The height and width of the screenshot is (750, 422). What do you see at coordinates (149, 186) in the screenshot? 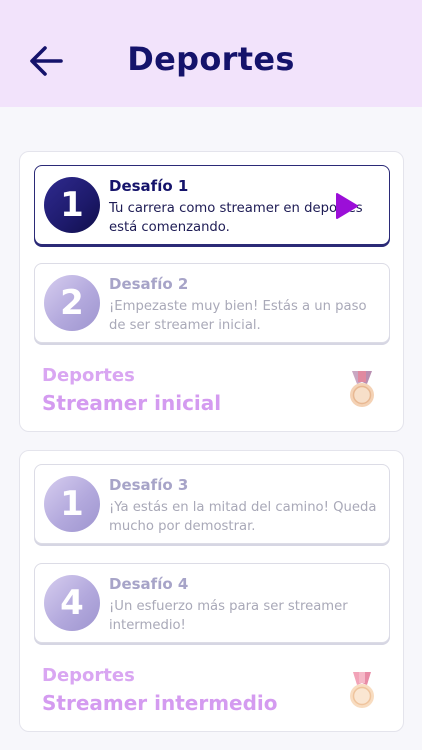
I see `challenge-title: Desafío 1` at bounding box center [149, 186].